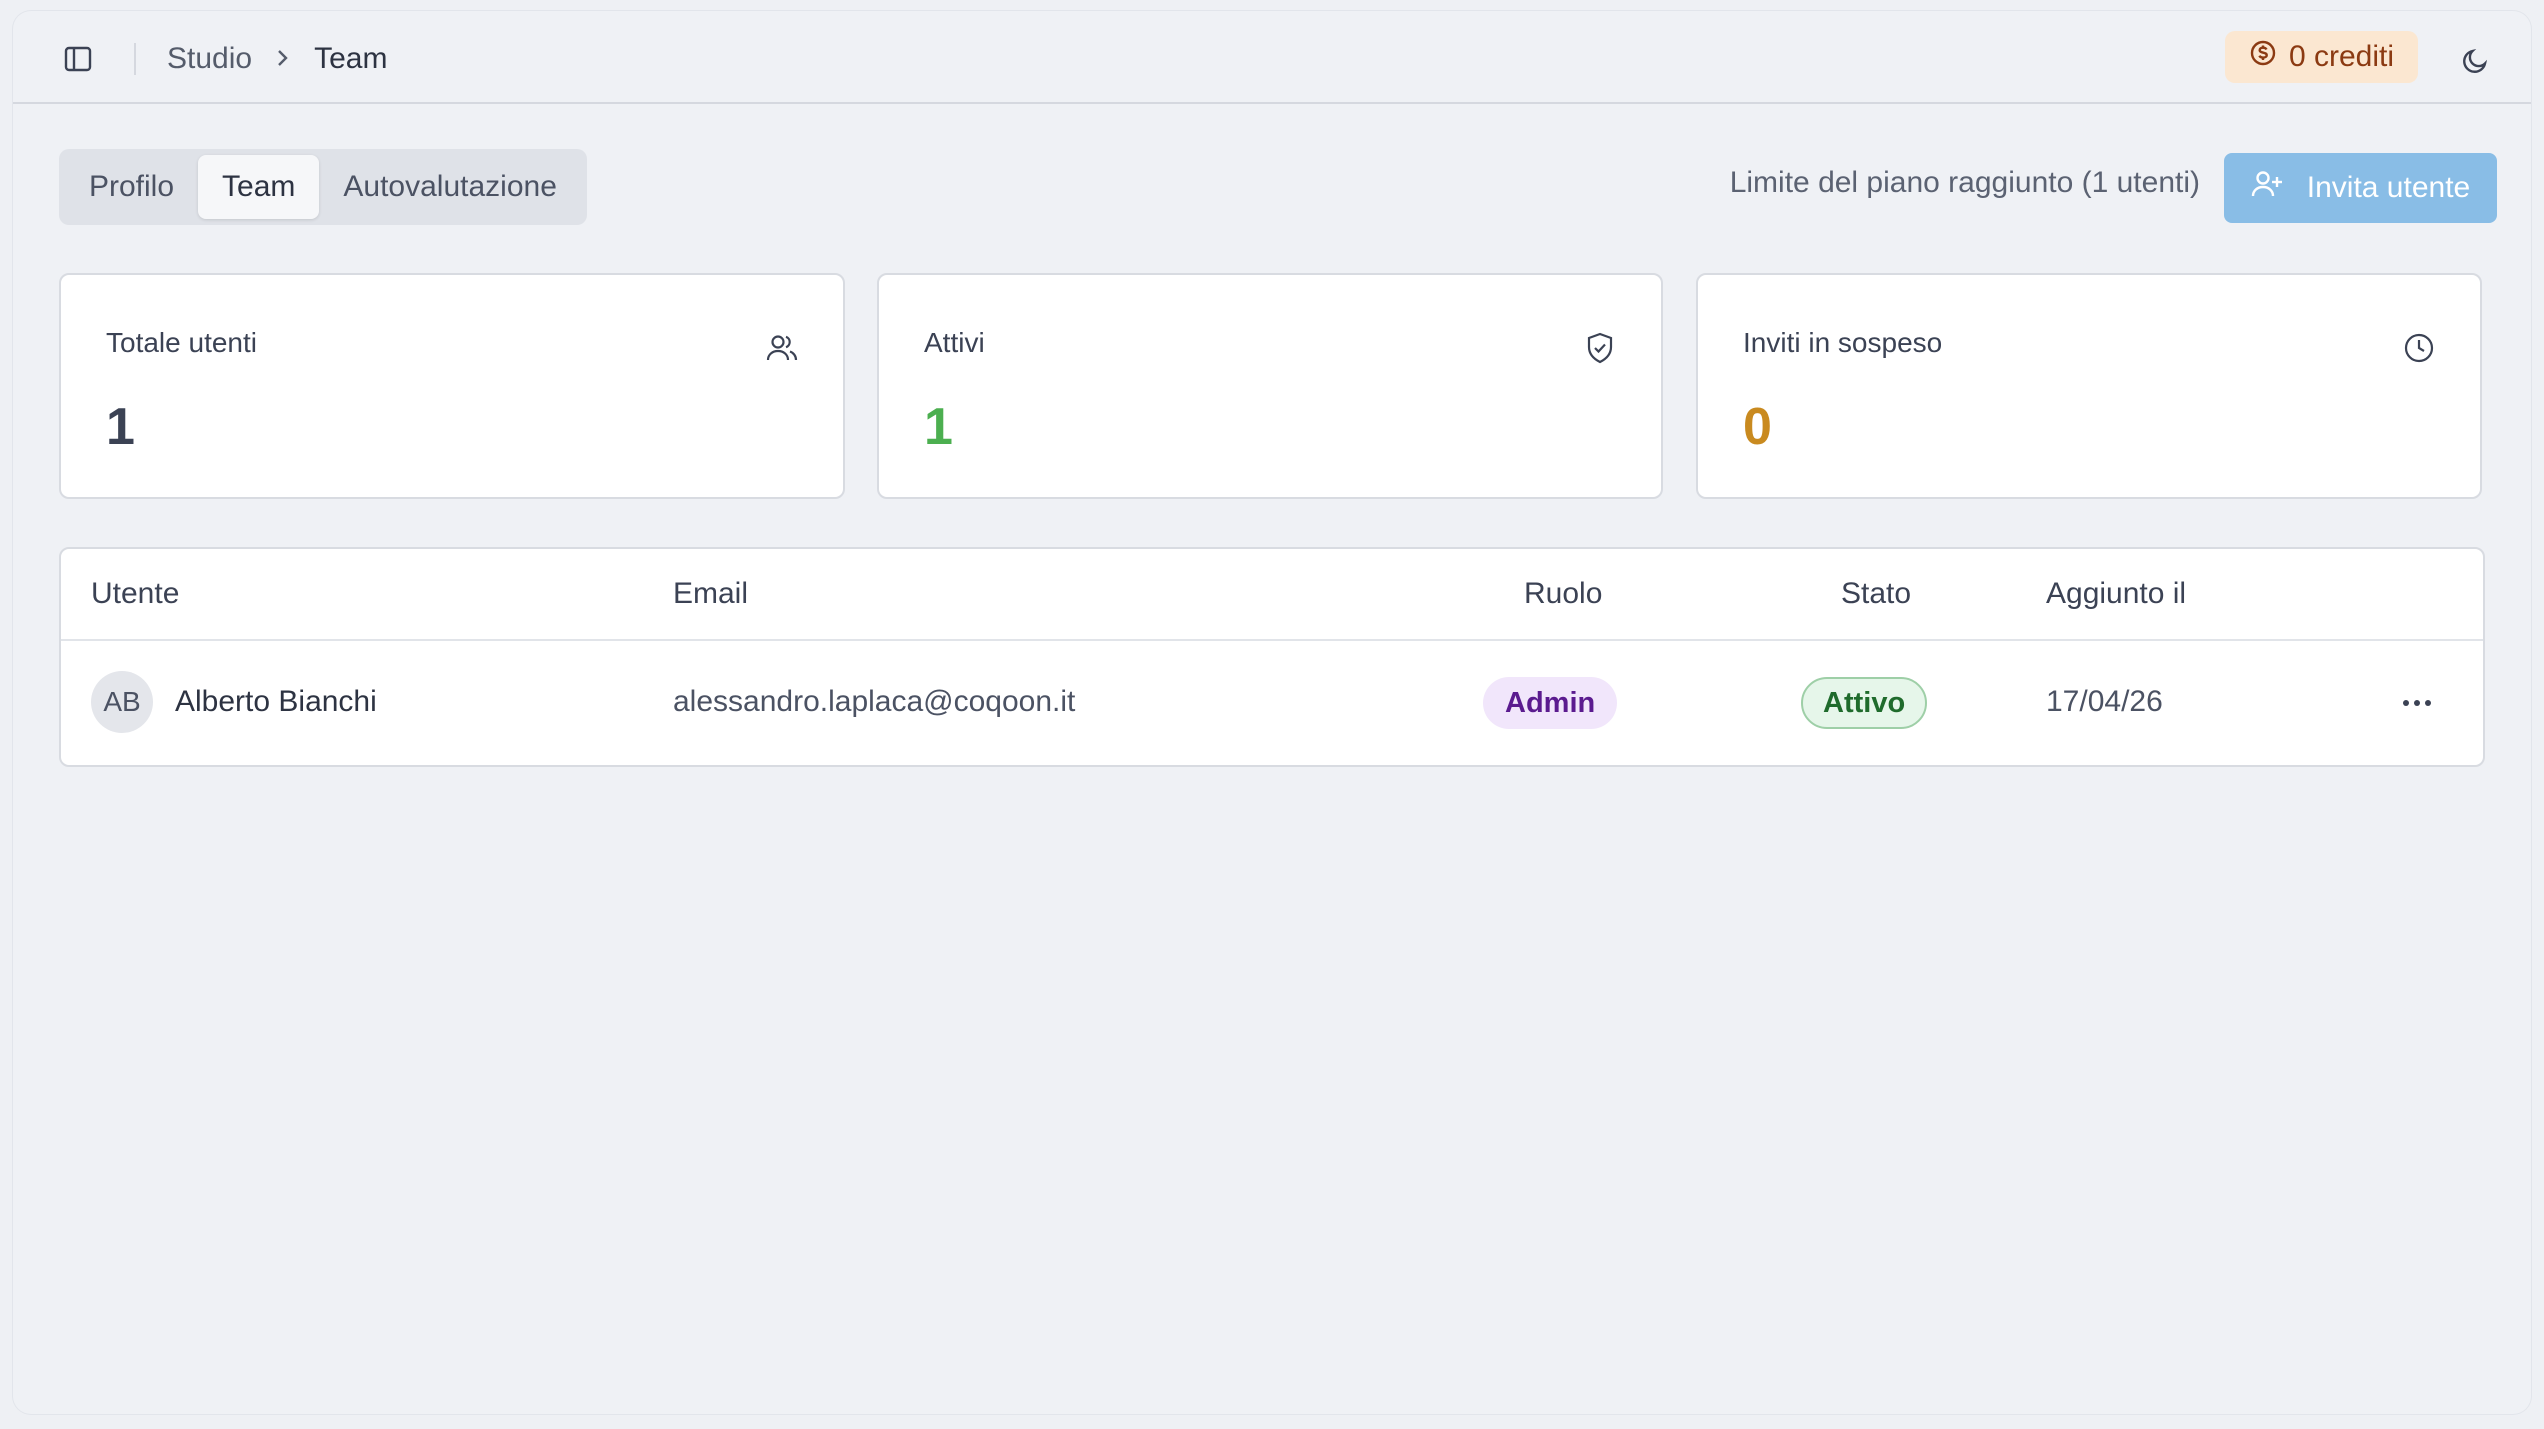 The image size is (2544, 1429). I want to click on tab-profilo: Profilo, so click(131, 187).